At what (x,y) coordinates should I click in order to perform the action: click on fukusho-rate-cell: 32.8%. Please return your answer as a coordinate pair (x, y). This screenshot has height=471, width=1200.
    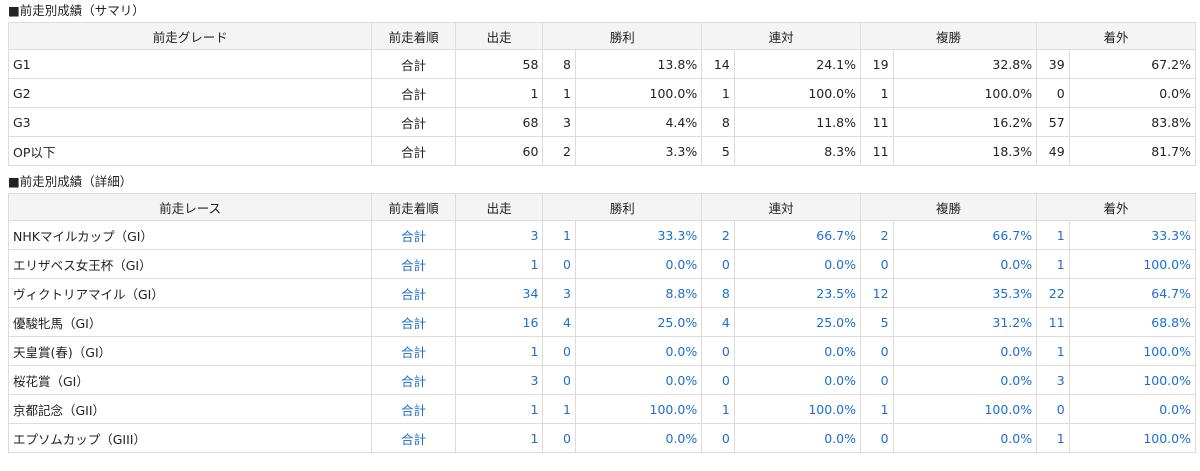
    Looking at the image, I should click on (965, 64).